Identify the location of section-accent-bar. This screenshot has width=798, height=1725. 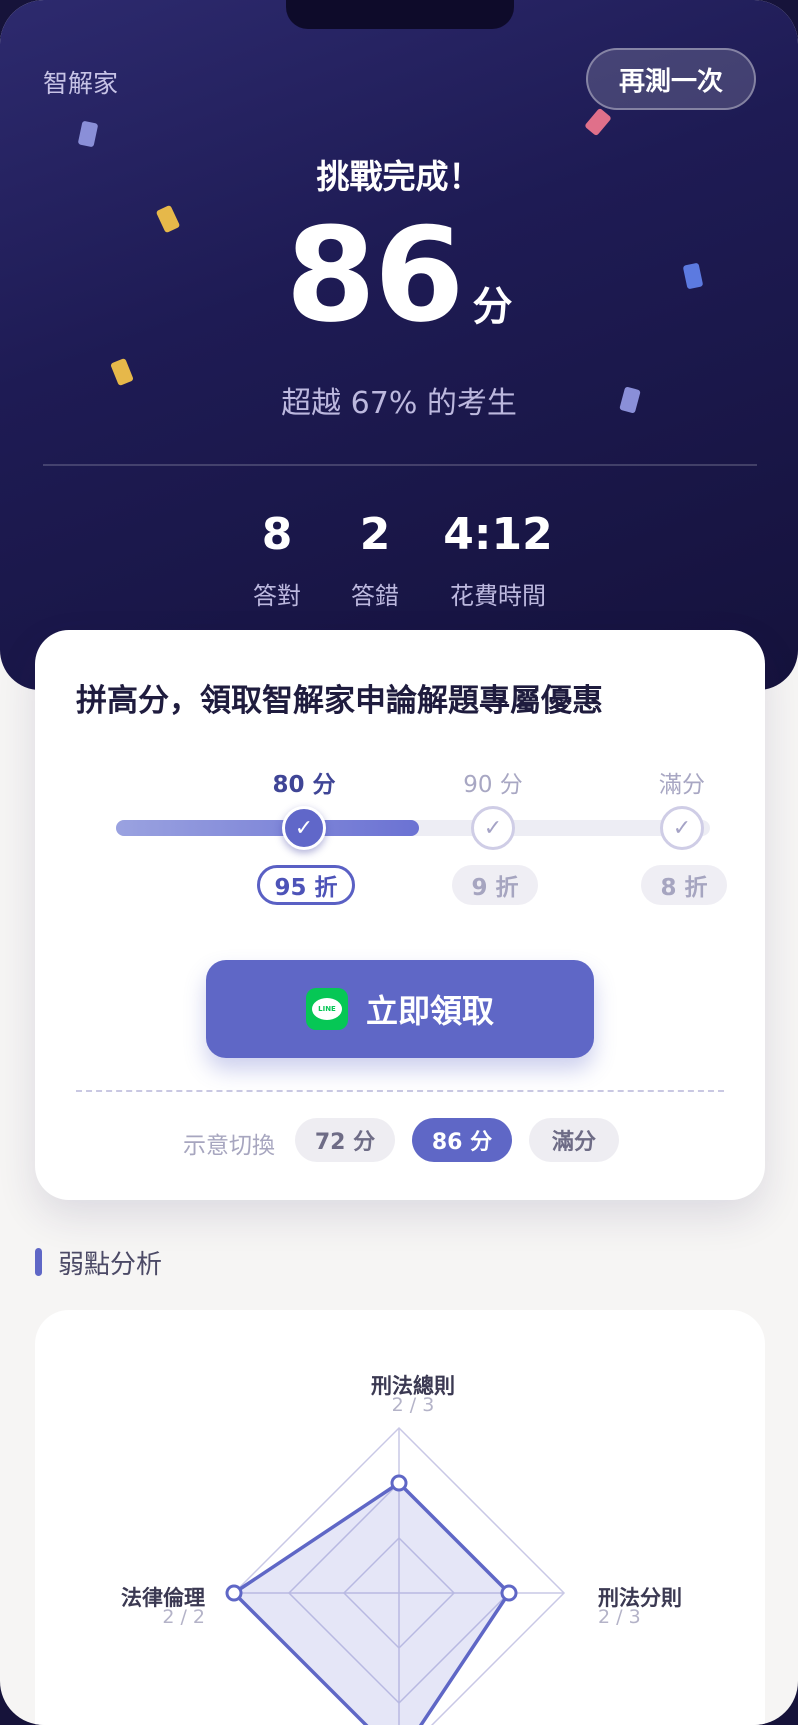
(38, 1262).